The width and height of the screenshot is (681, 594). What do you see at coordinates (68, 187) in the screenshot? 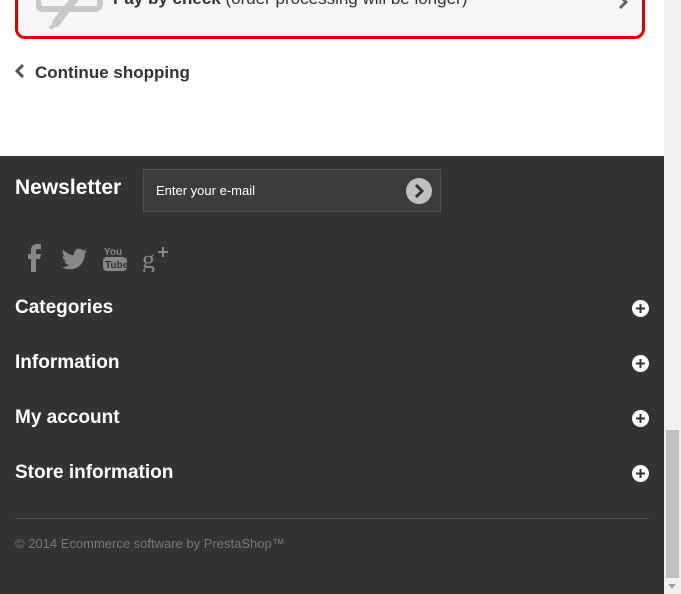
I see `newsletter-title: Newsletter` at bounding box center [68, 187].